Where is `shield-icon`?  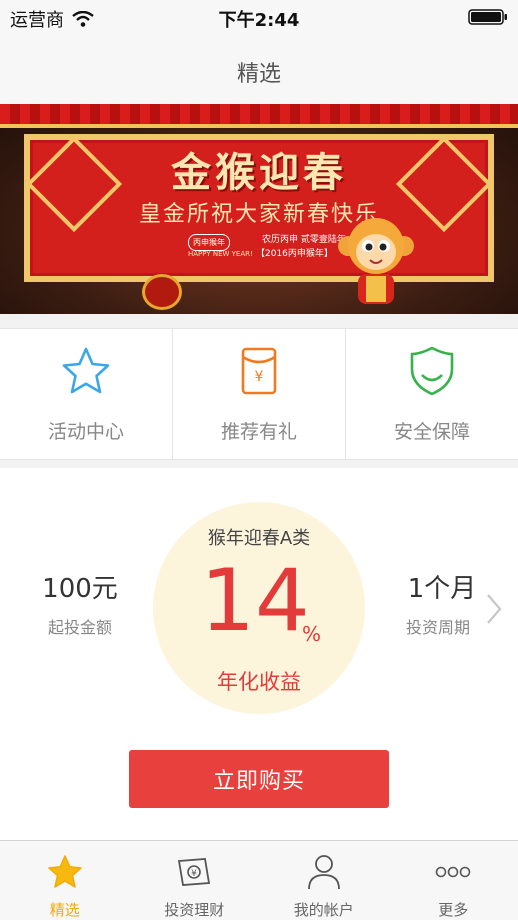
shield-icon is located at coordinates (432, 371).